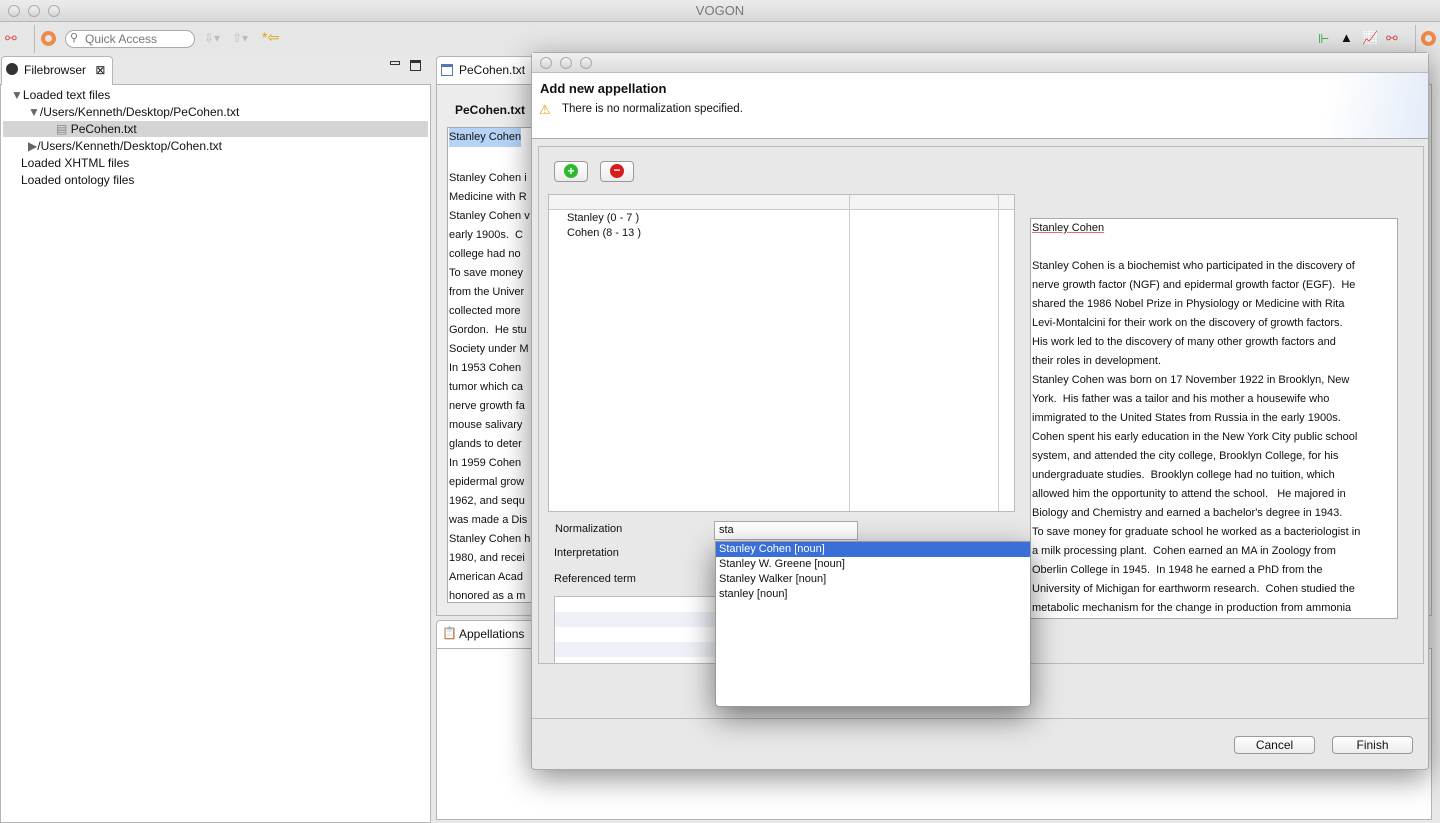 The width and height of the screenshot is (1440, 823). I want to click on editor-heading: PeCohen.txt, so click(490, 110).